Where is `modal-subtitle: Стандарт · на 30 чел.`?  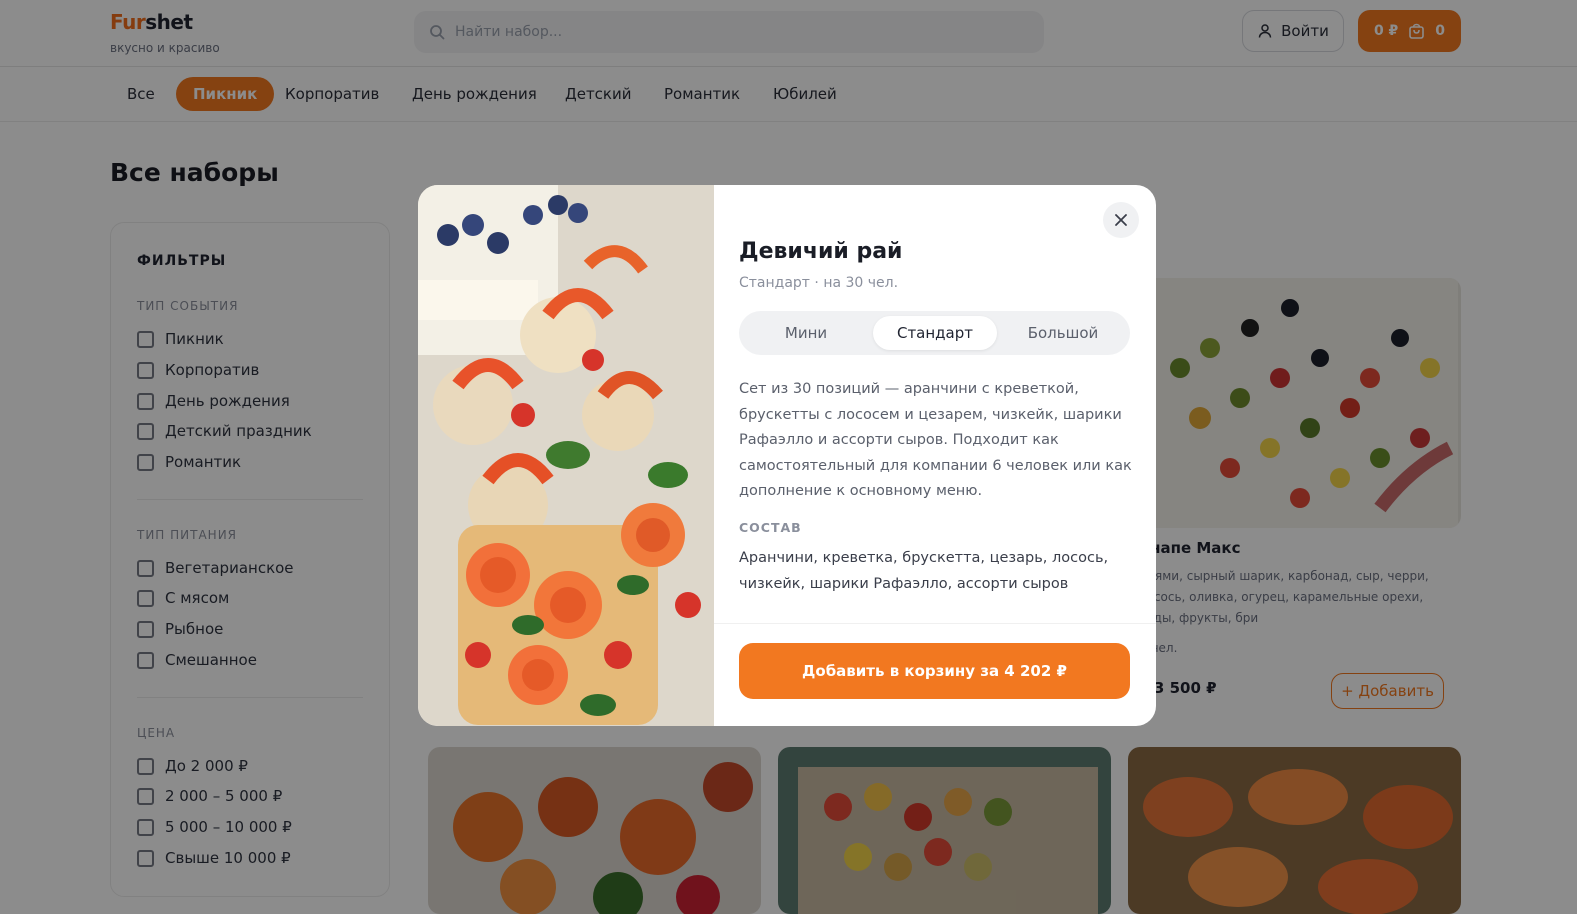
modal-subtitle: Стандарт · на 30 чел. is located at coordinates (819, 283).